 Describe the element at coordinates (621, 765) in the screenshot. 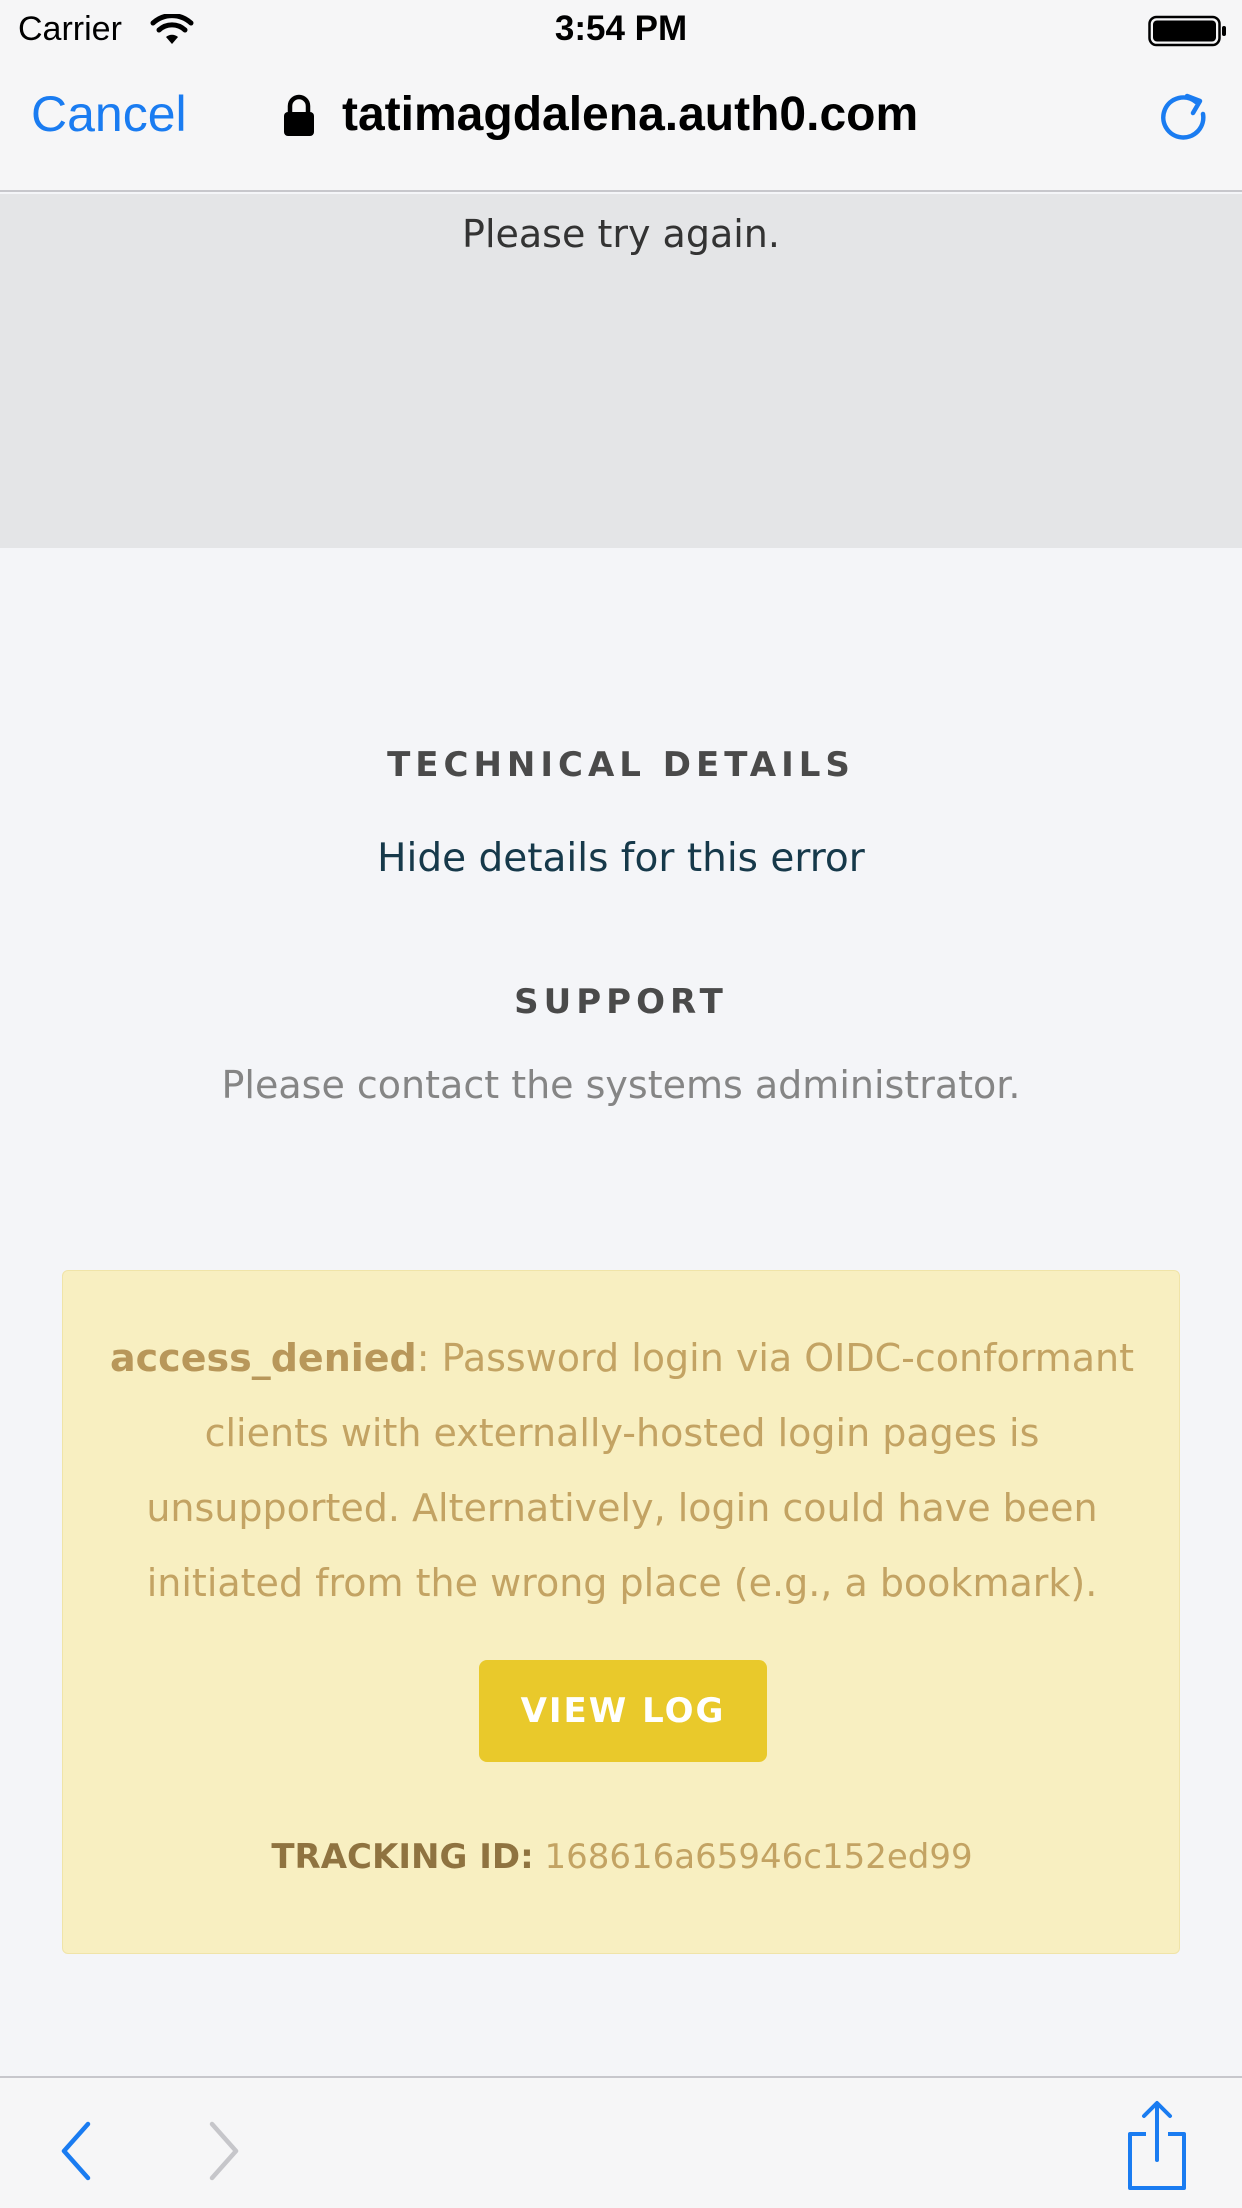

I see `technical-details-heading: TECHNICAL DETAILS` at that location.